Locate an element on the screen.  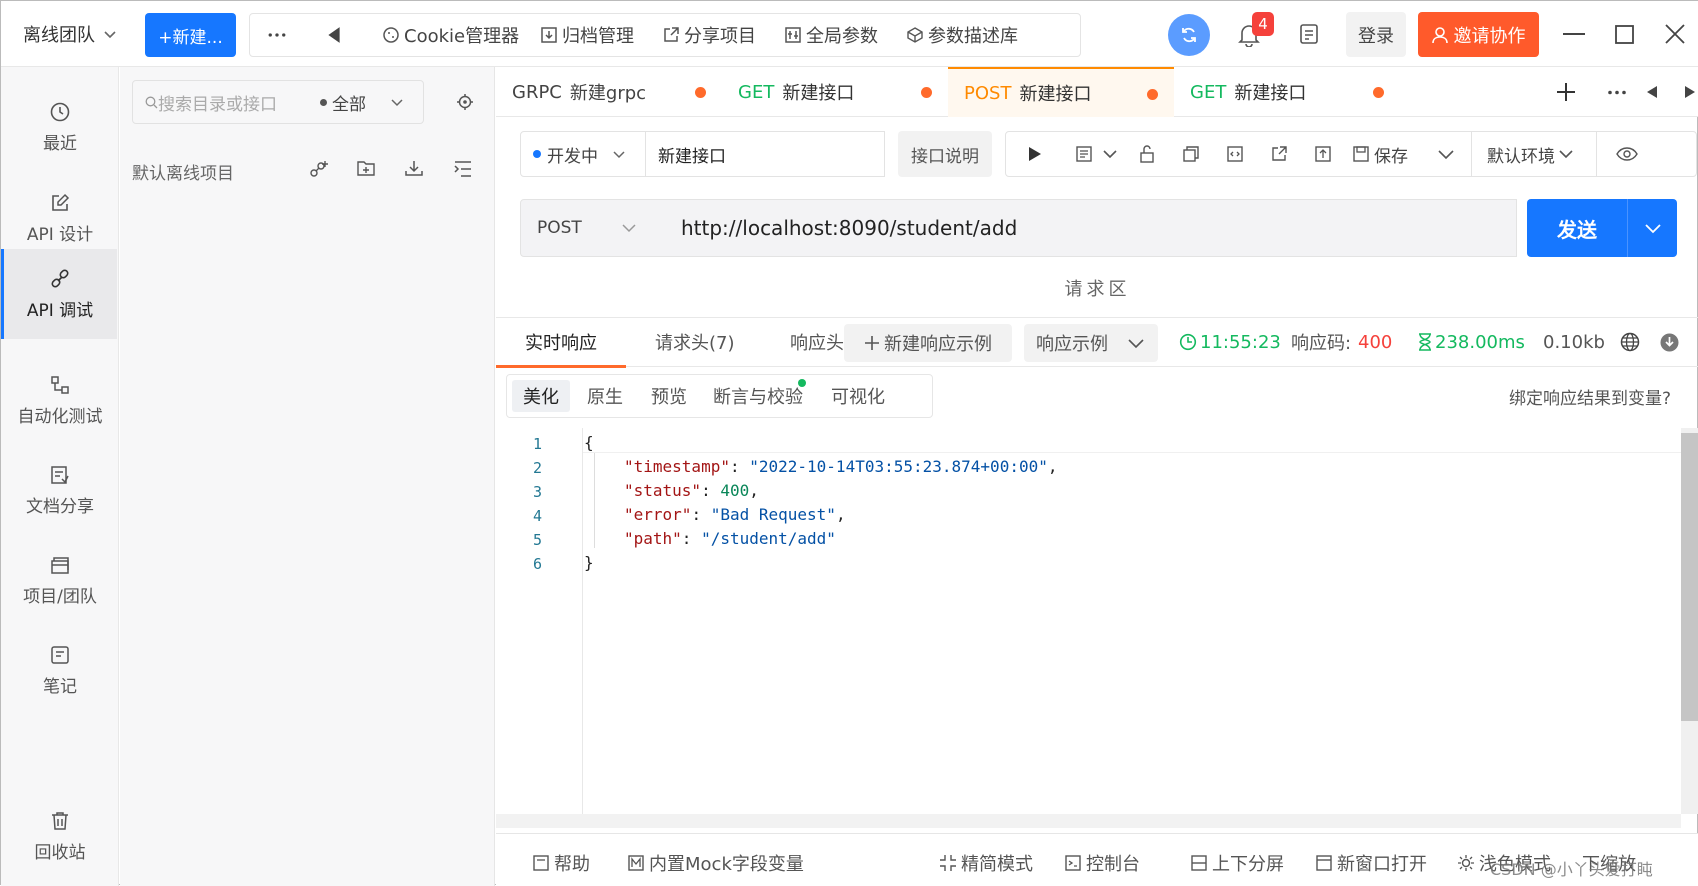
project-name: 默认离线项目 is located at coordinates (183, 171).